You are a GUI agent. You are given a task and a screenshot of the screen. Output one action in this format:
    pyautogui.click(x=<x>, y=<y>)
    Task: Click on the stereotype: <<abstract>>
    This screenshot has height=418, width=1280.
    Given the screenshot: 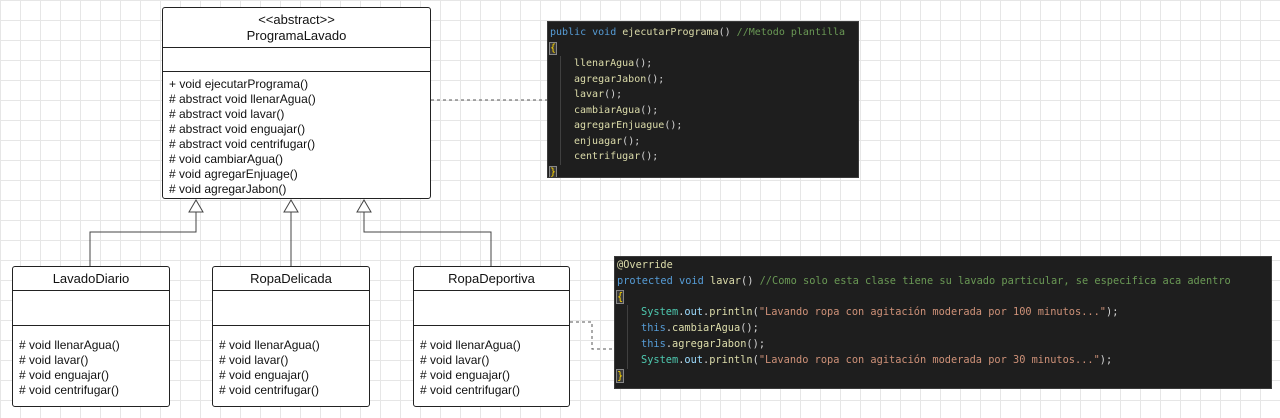 What is the action you would take?
    pyautogui.click(x=296, y=19)
    